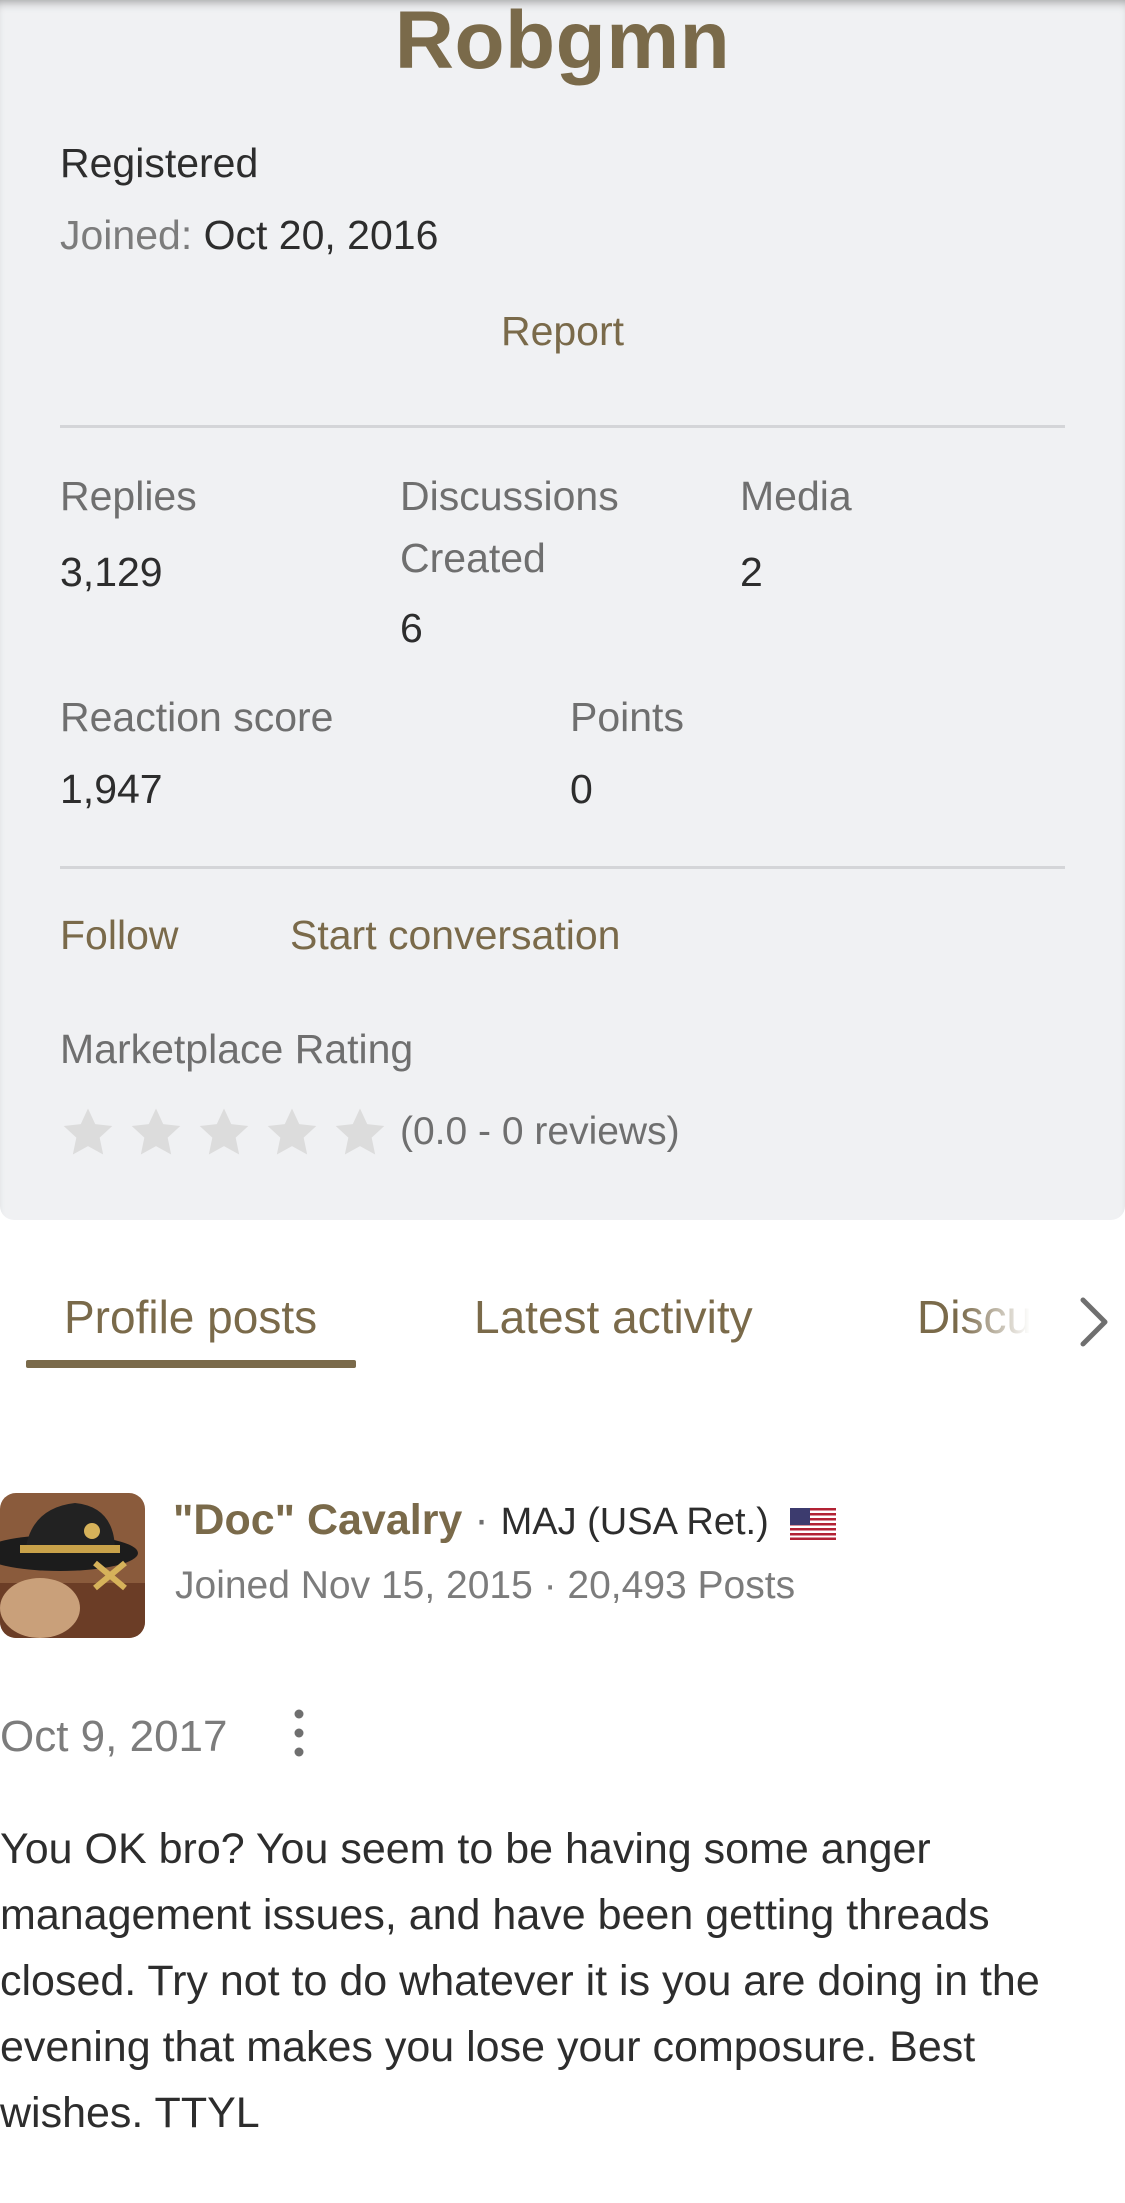 The width and height of the screenshot is (1125, 2203). What do you see at coordinates (471, 1520) in the screenshot?
I see `post-author-line: "Doc" Cavalry · MAJ (USA Ret.)` at bounding box center [471, 1520].